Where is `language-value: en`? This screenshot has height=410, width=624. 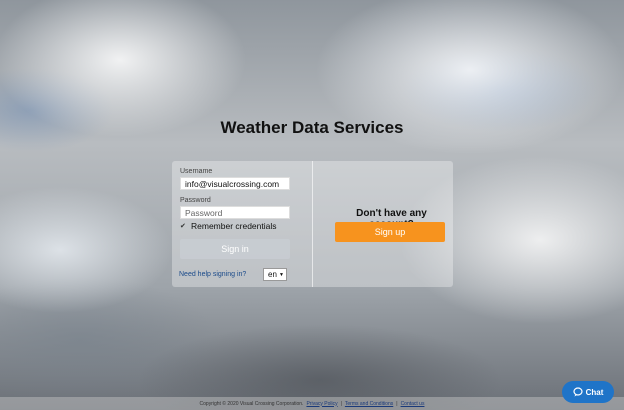 language-value: en is located at coordinates (272, 274).